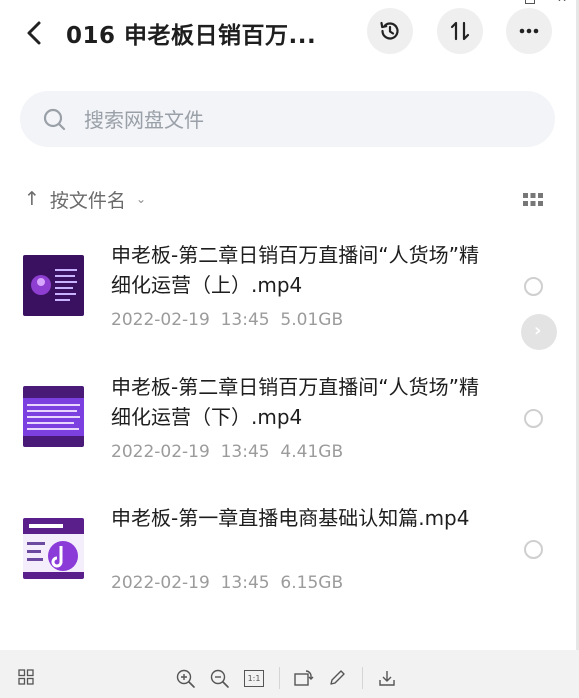  I want to click on window-titlebar: ✕, so click(289, 5).